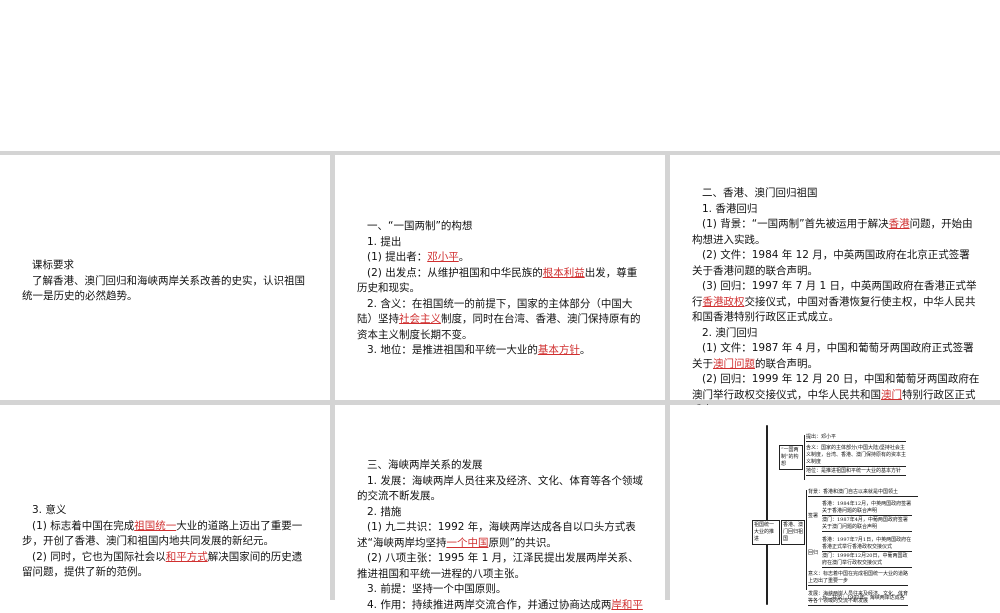 The width and height of the screenshot is (1000, 613). What do you see at coordinates (899, 224) in the screenshot?
I see `answer-blank: 香港` at bounding box center [899, 224].